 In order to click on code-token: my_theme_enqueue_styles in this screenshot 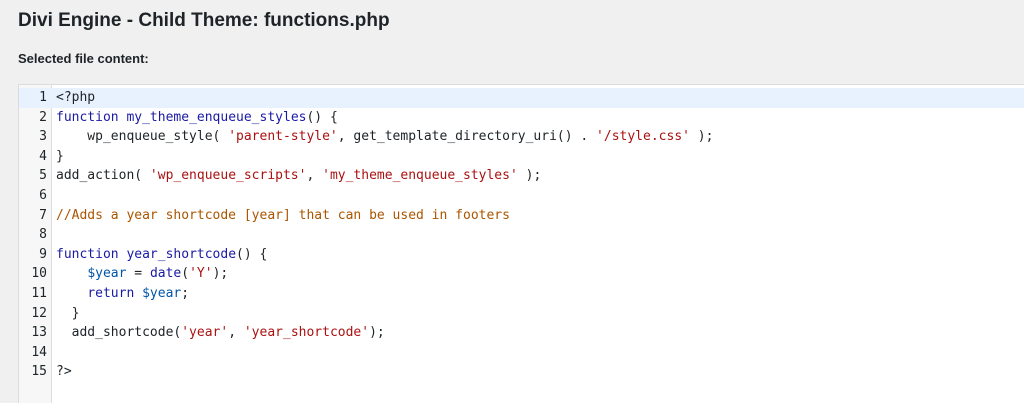, I will do `click(216, 117)`.